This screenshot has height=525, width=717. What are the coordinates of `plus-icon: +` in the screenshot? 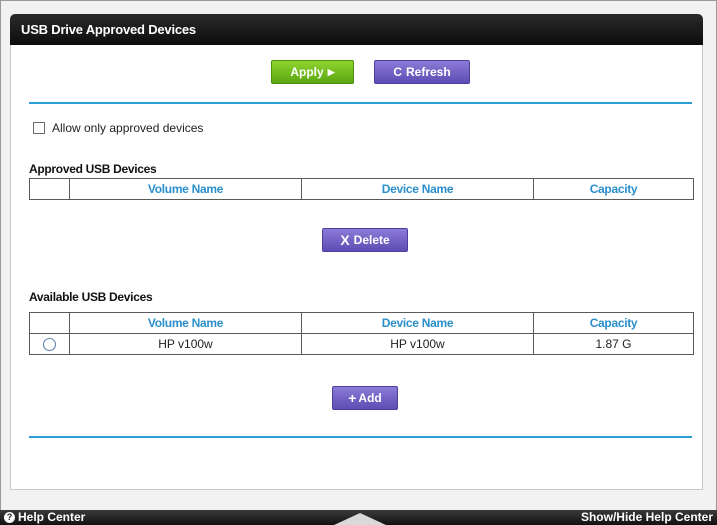 It's located at (352, 398).